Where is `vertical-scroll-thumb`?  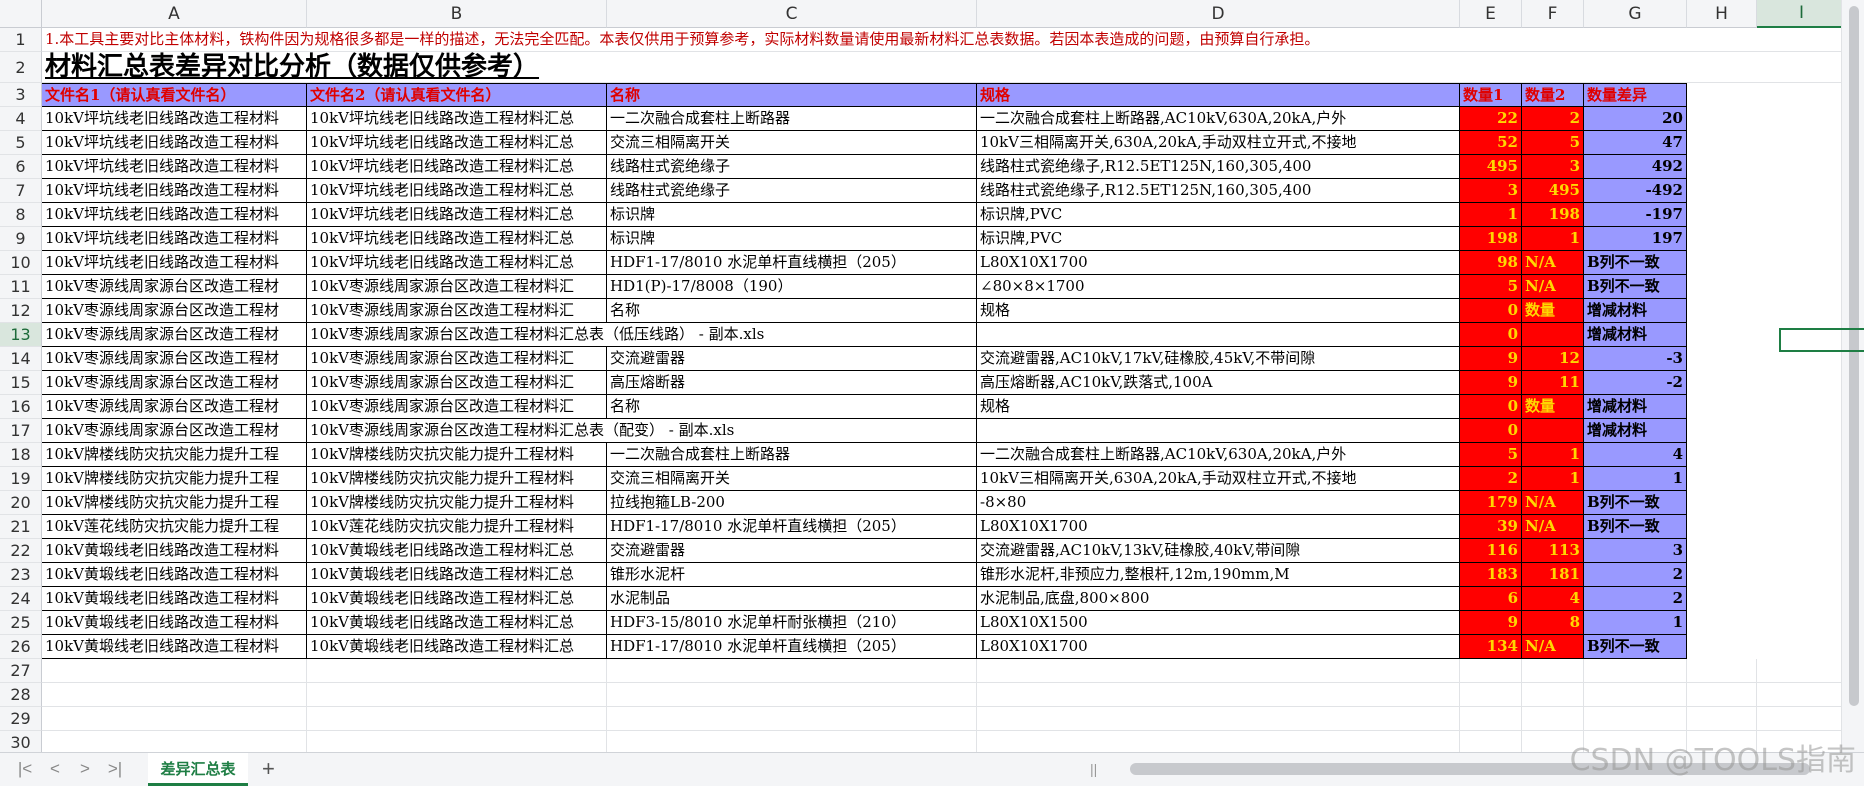 vertical-scroll-thumb is located at coordinates (1854, 356).